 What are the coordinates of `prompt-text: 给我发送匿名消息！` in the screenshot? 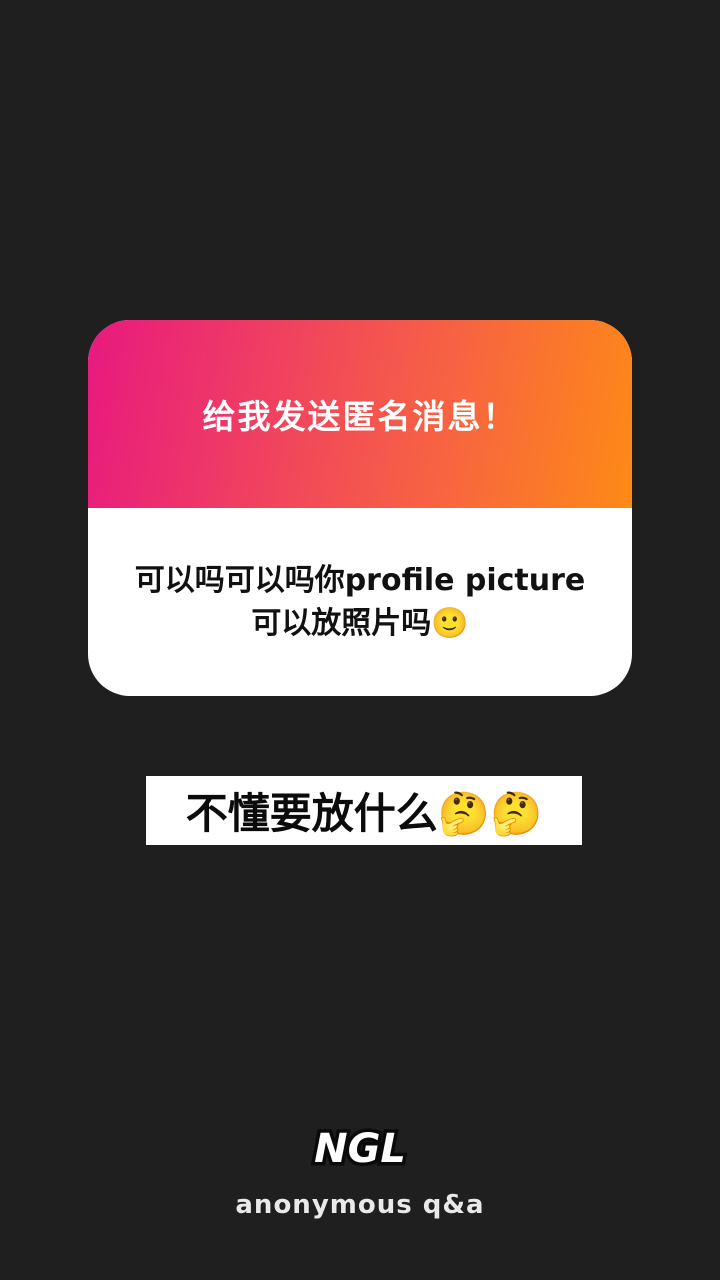 It's located at (360, 416).